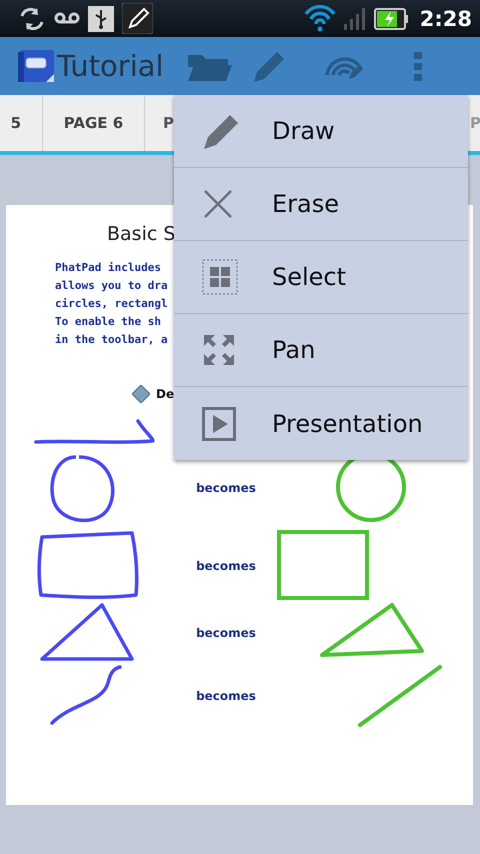  I want to click on page-tab: P, so click(159, 123).